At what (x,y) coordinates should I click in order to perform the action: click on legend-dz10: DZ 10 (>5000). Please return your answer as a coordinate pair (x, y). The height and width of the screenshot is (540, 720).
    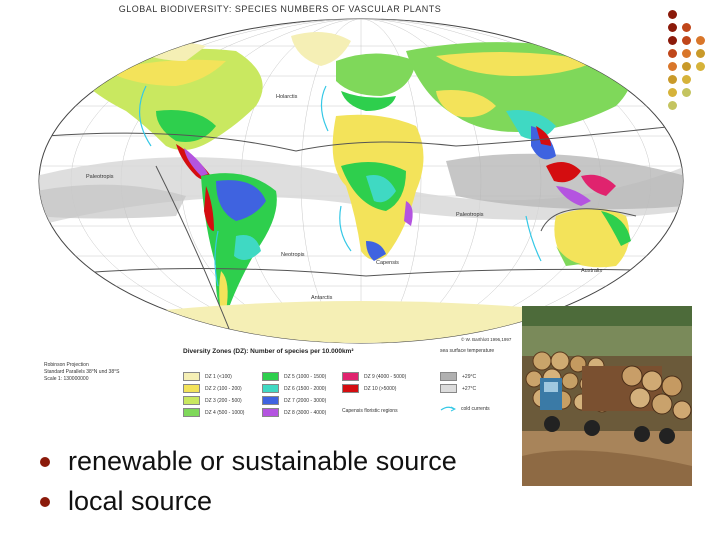
    Looking at the image, I should click on (369, 388).